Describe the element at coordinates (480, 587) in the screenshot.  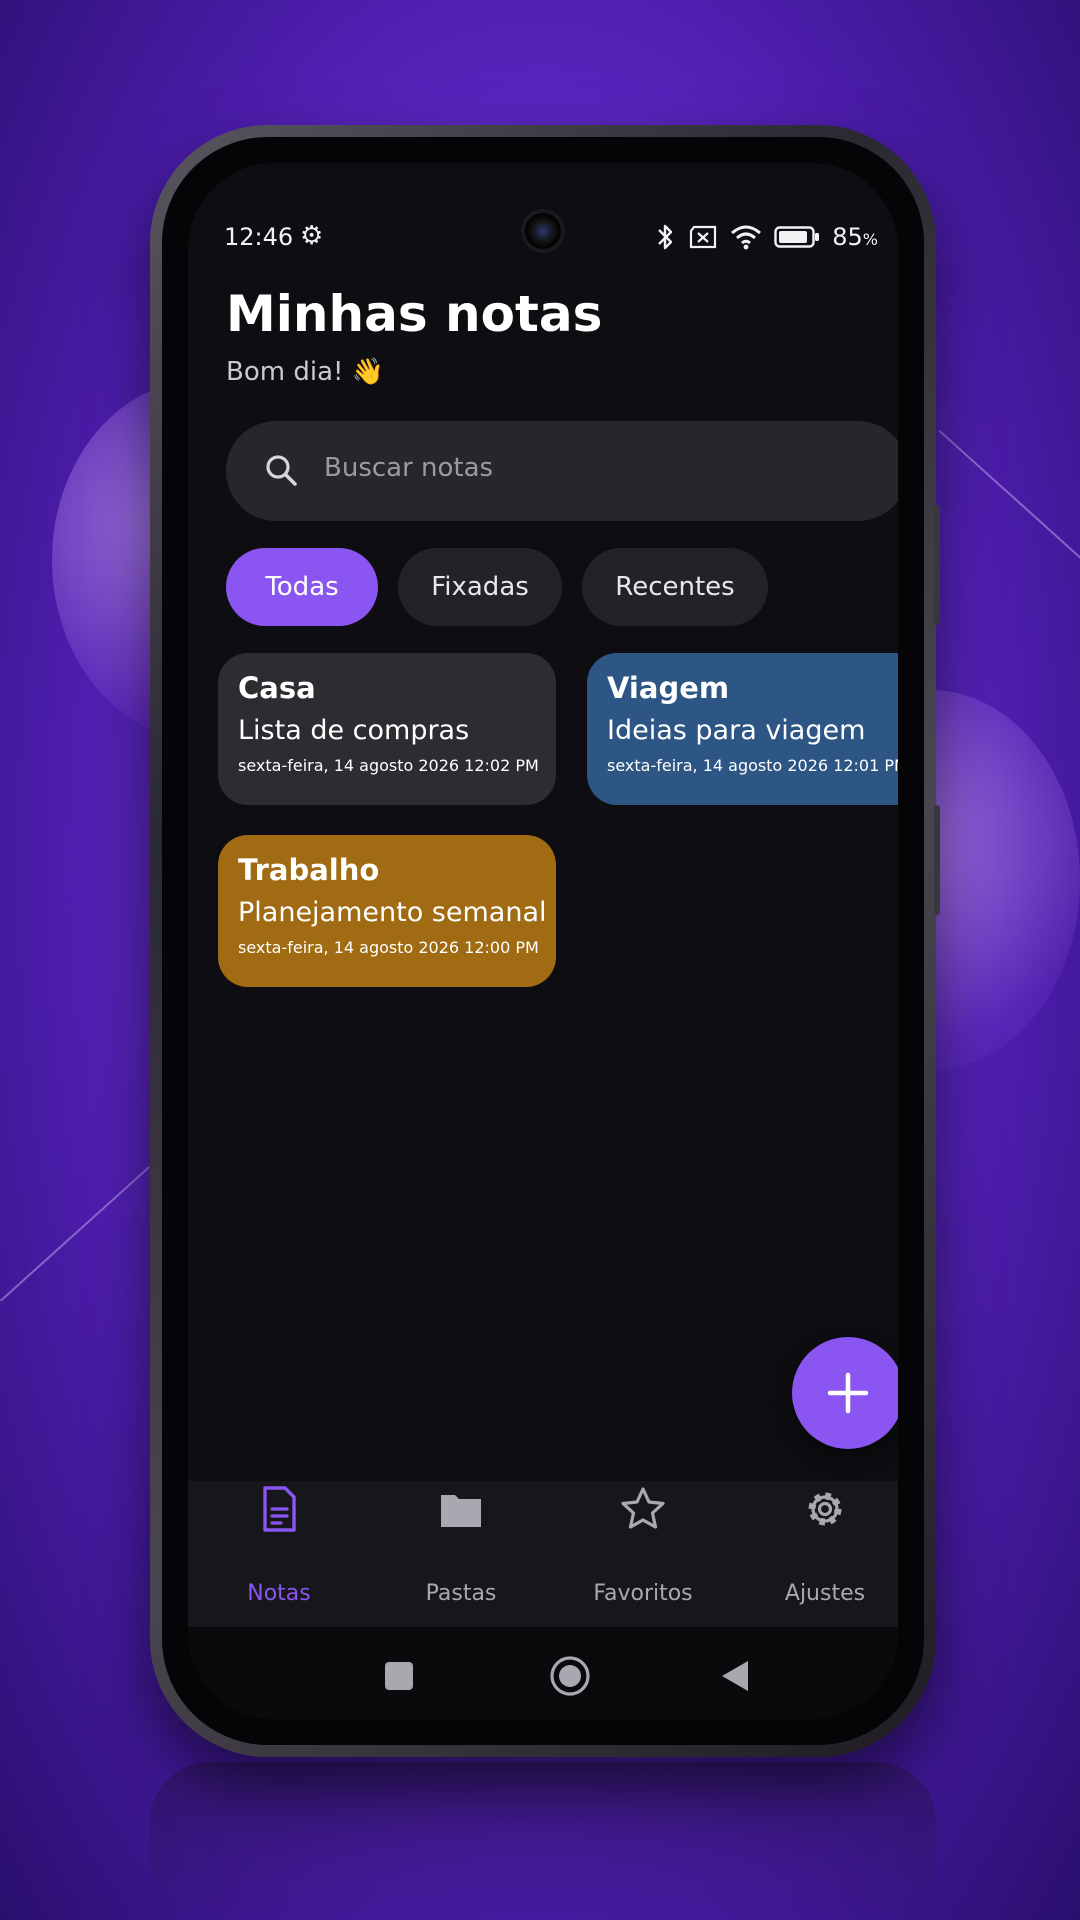
I see `filter-chip-fixadas: Fixadas` at that location.